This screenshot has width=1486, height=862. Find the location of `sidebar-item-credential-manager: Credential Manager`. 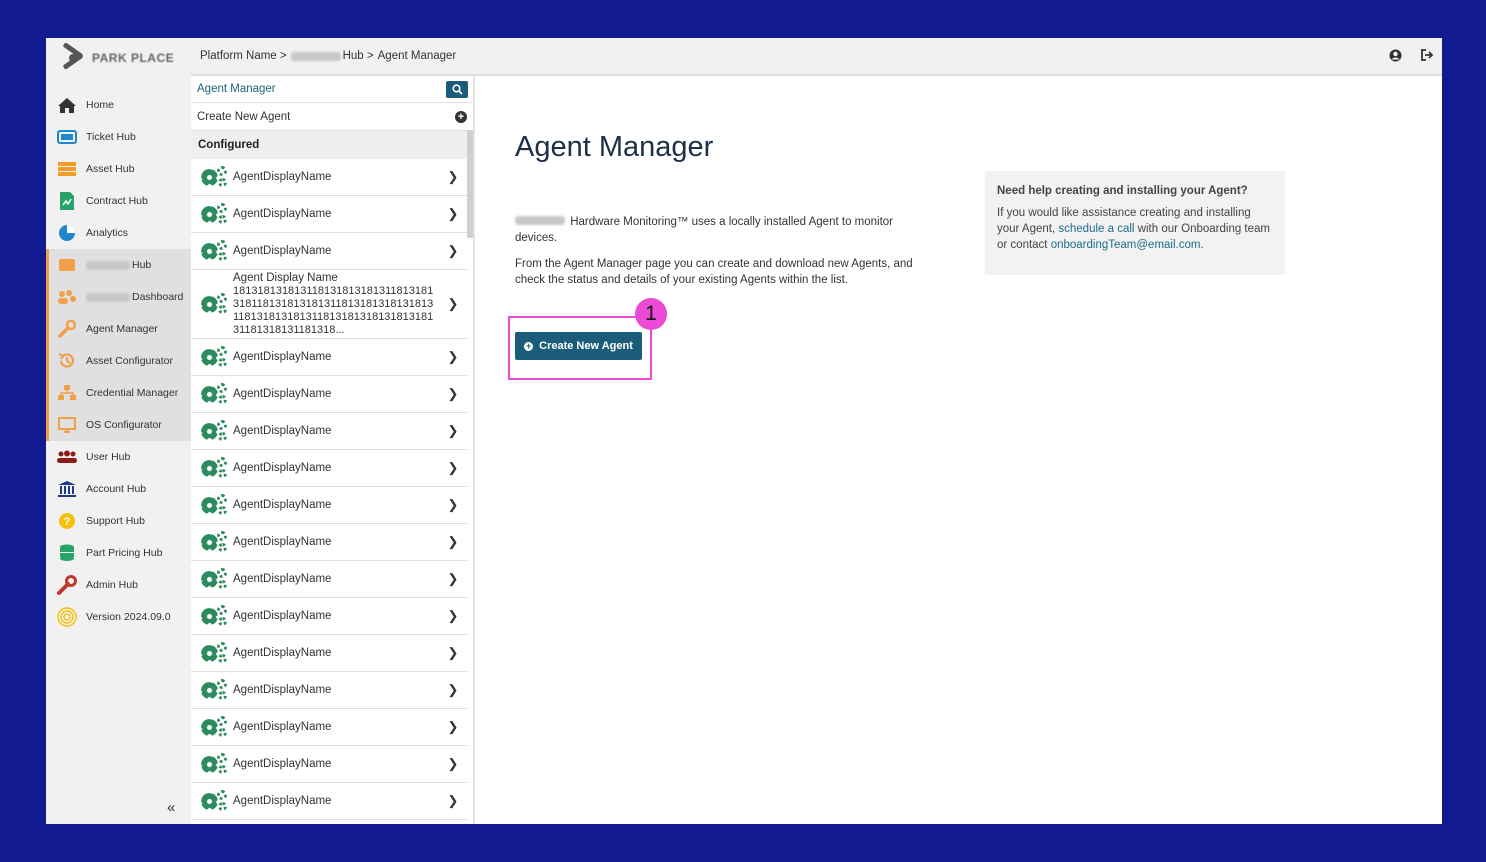

sidebar-item-credential-manager: Credential Manager is located at coordinates (118, 393).